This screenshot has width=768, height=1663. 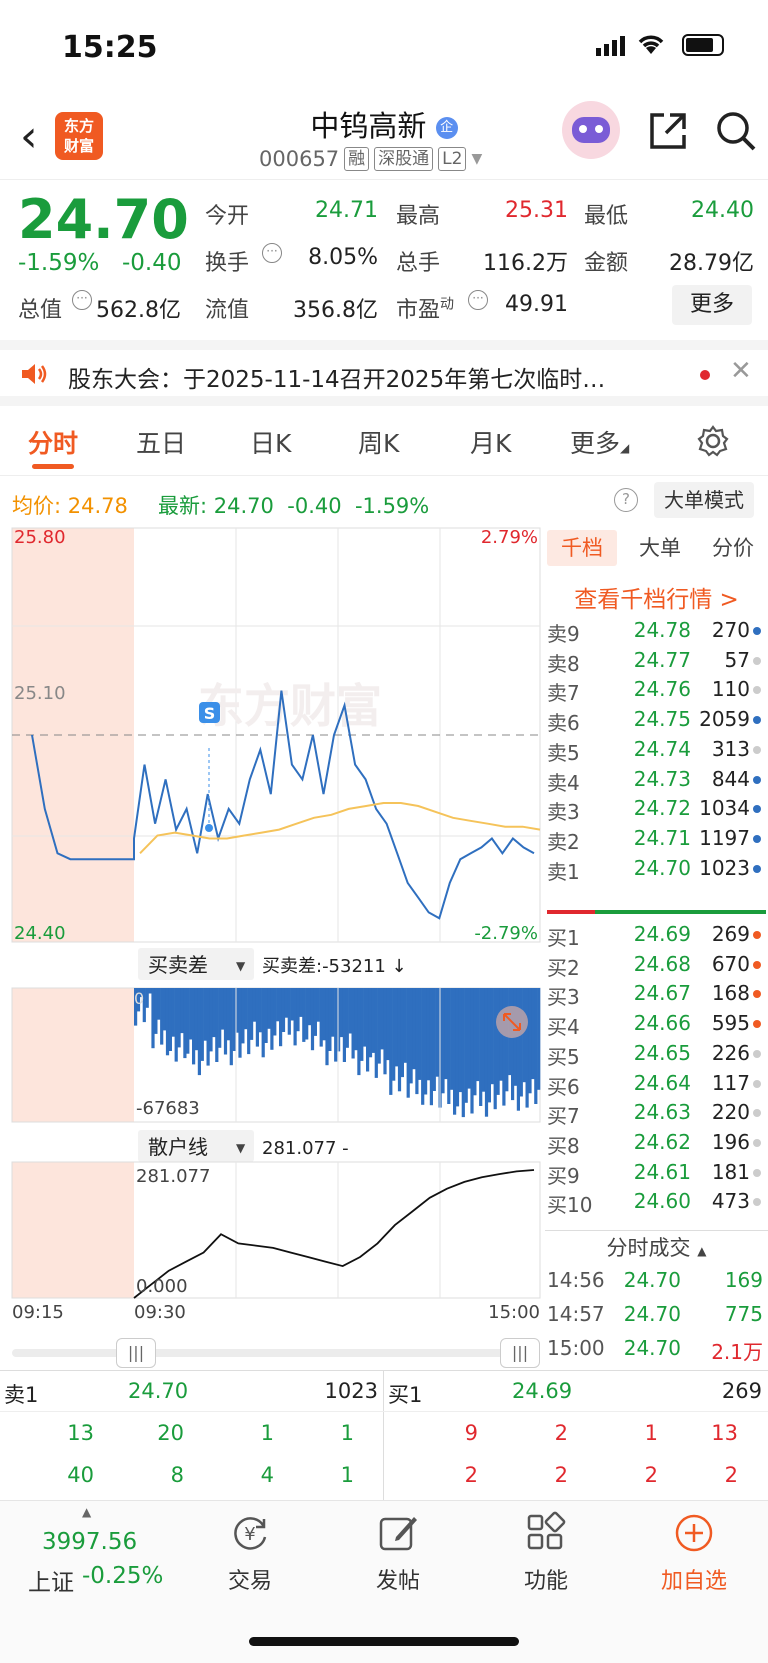 What do you see at coordinates (736, 133) in the screenshot?
I see `search-icon` at bounding box center [736, 133].